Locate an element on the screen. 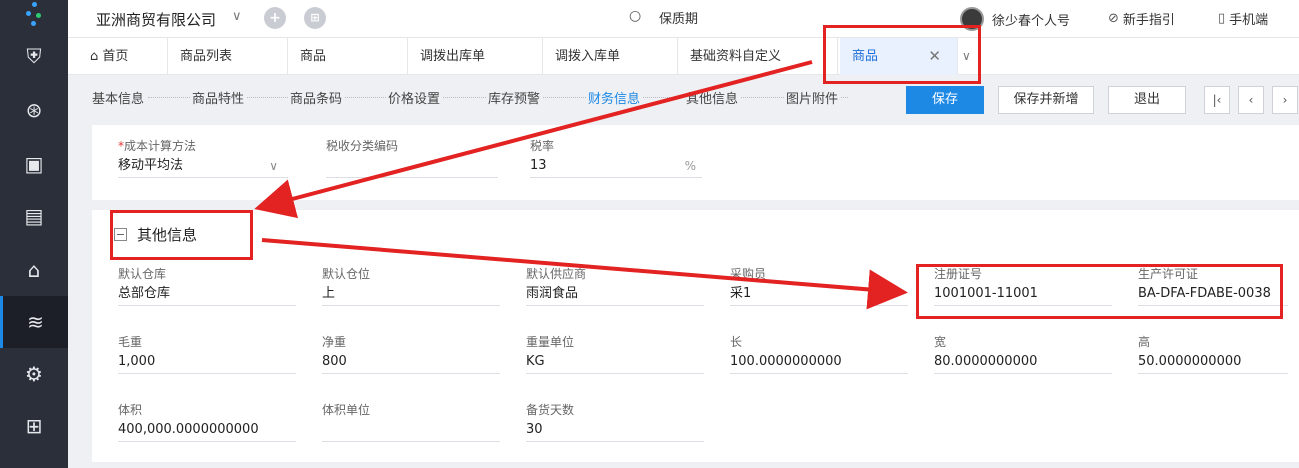 This screenshot has width=1299, height=468. arrow-tab-to-section is located at coordinates (533, 139).